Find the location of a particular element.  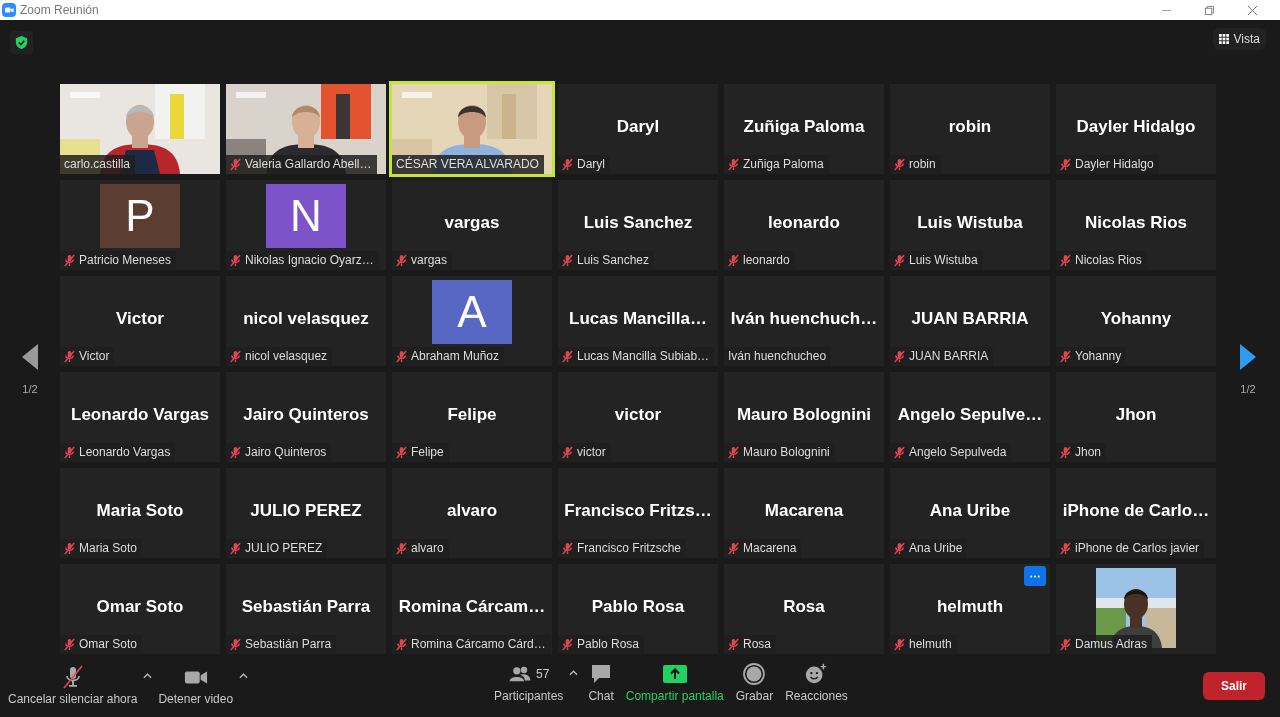

participant-name: Mauro Bolognini is located at coordinates (786, 452).